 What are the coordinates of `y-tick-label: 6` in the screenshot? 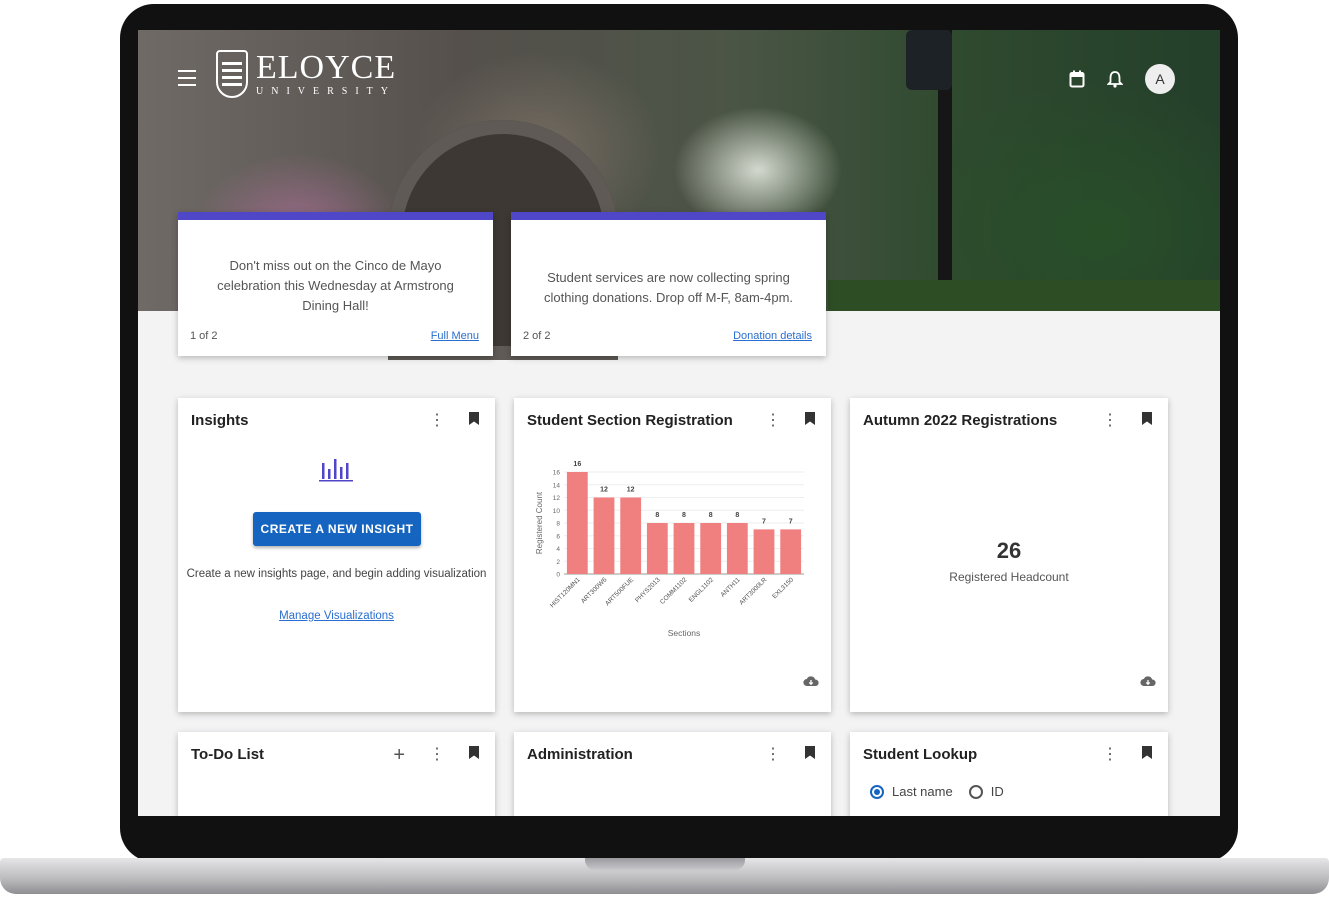 It's located at (558, 536).